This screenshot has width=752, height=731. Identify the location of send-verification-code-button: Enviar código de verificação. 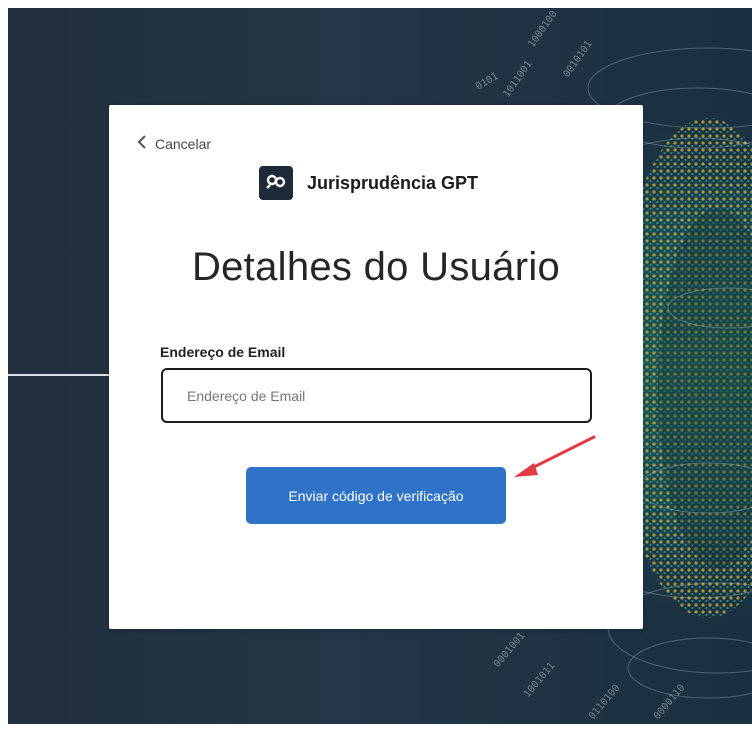
(376, 495).